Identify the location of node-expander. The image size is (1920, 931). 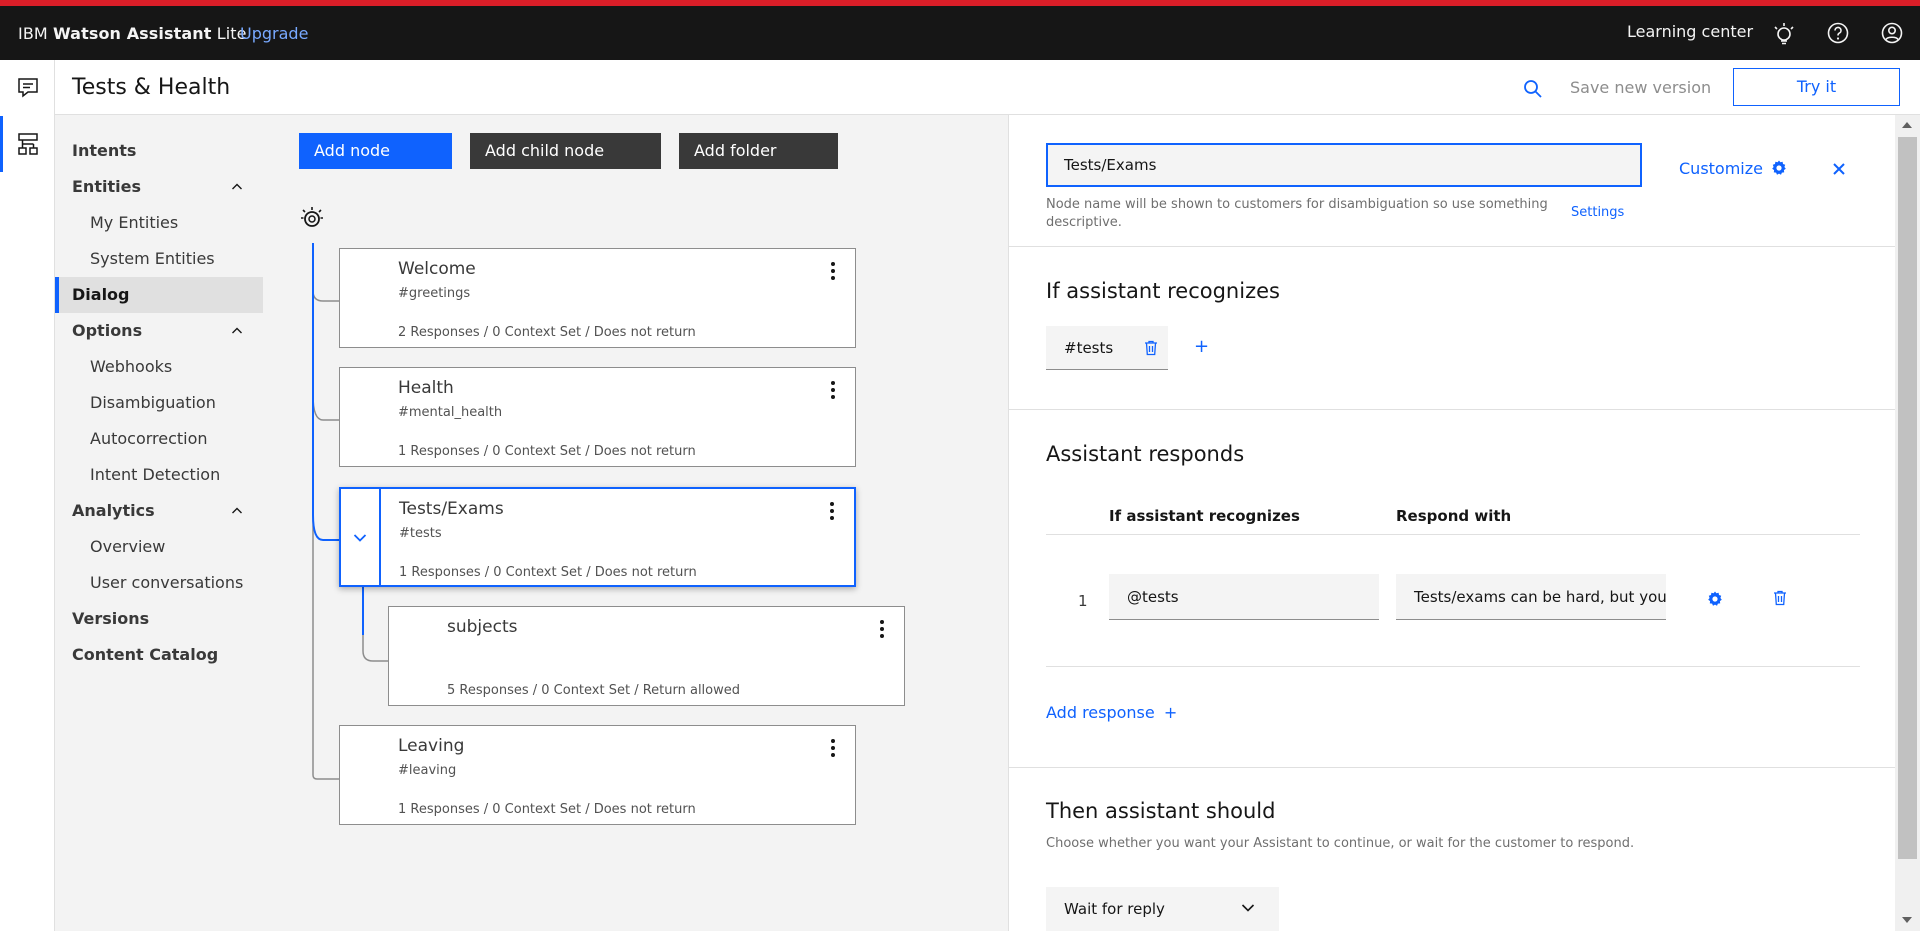
(361, 537).